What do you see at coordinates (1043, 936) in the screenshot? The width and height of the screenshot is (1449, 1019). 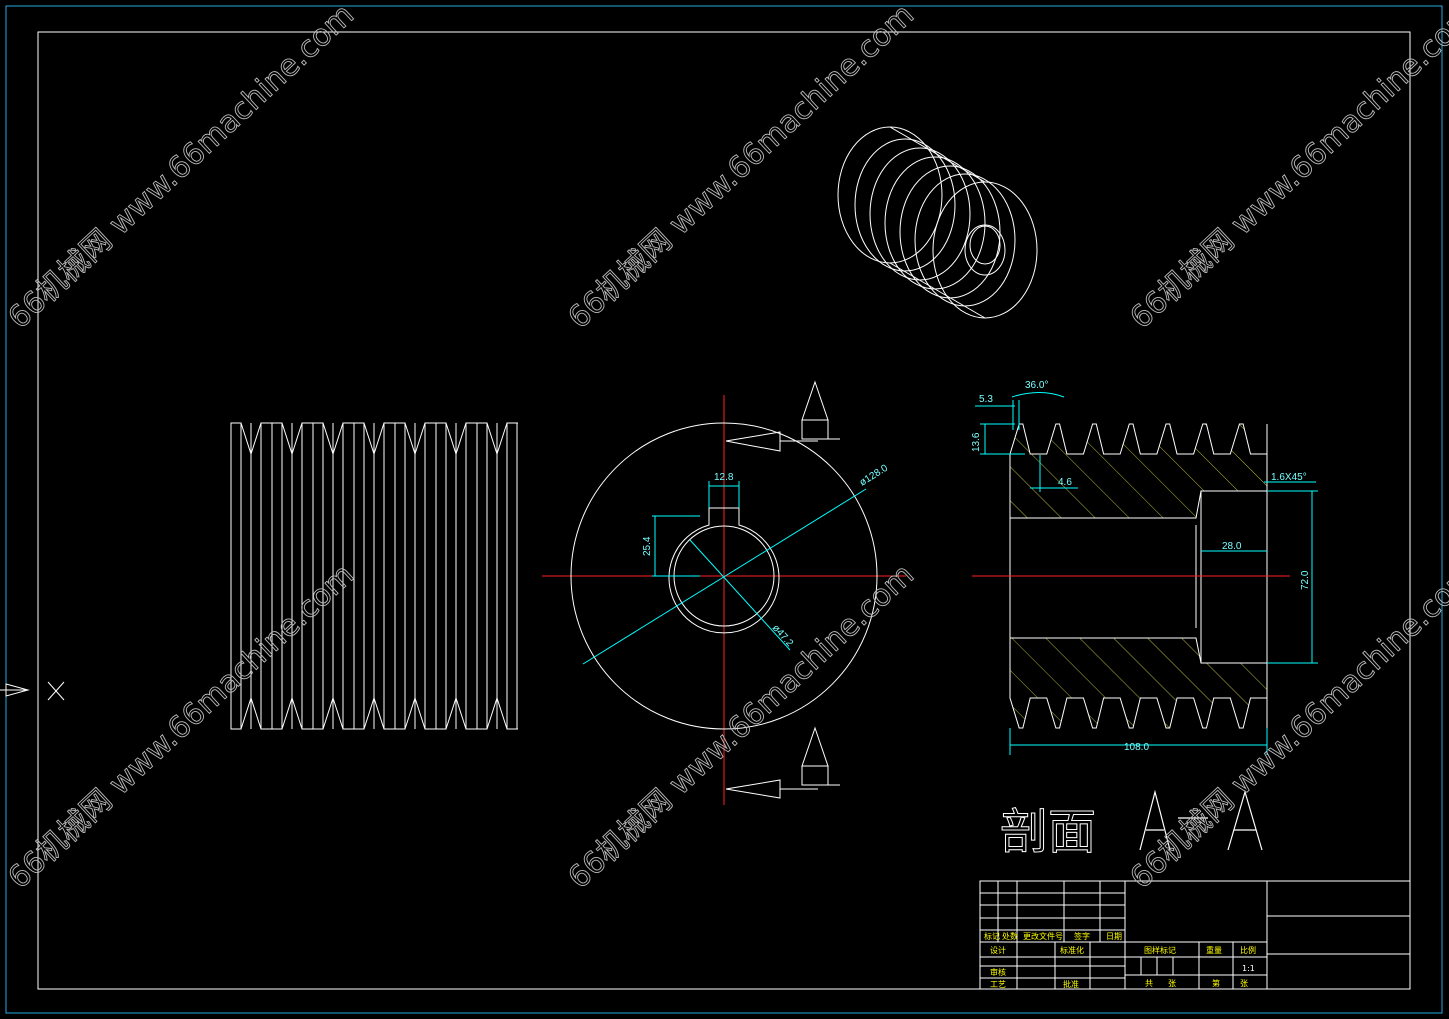 I see `svg-text: 更改文件号` at bounding box center [1043, 936].